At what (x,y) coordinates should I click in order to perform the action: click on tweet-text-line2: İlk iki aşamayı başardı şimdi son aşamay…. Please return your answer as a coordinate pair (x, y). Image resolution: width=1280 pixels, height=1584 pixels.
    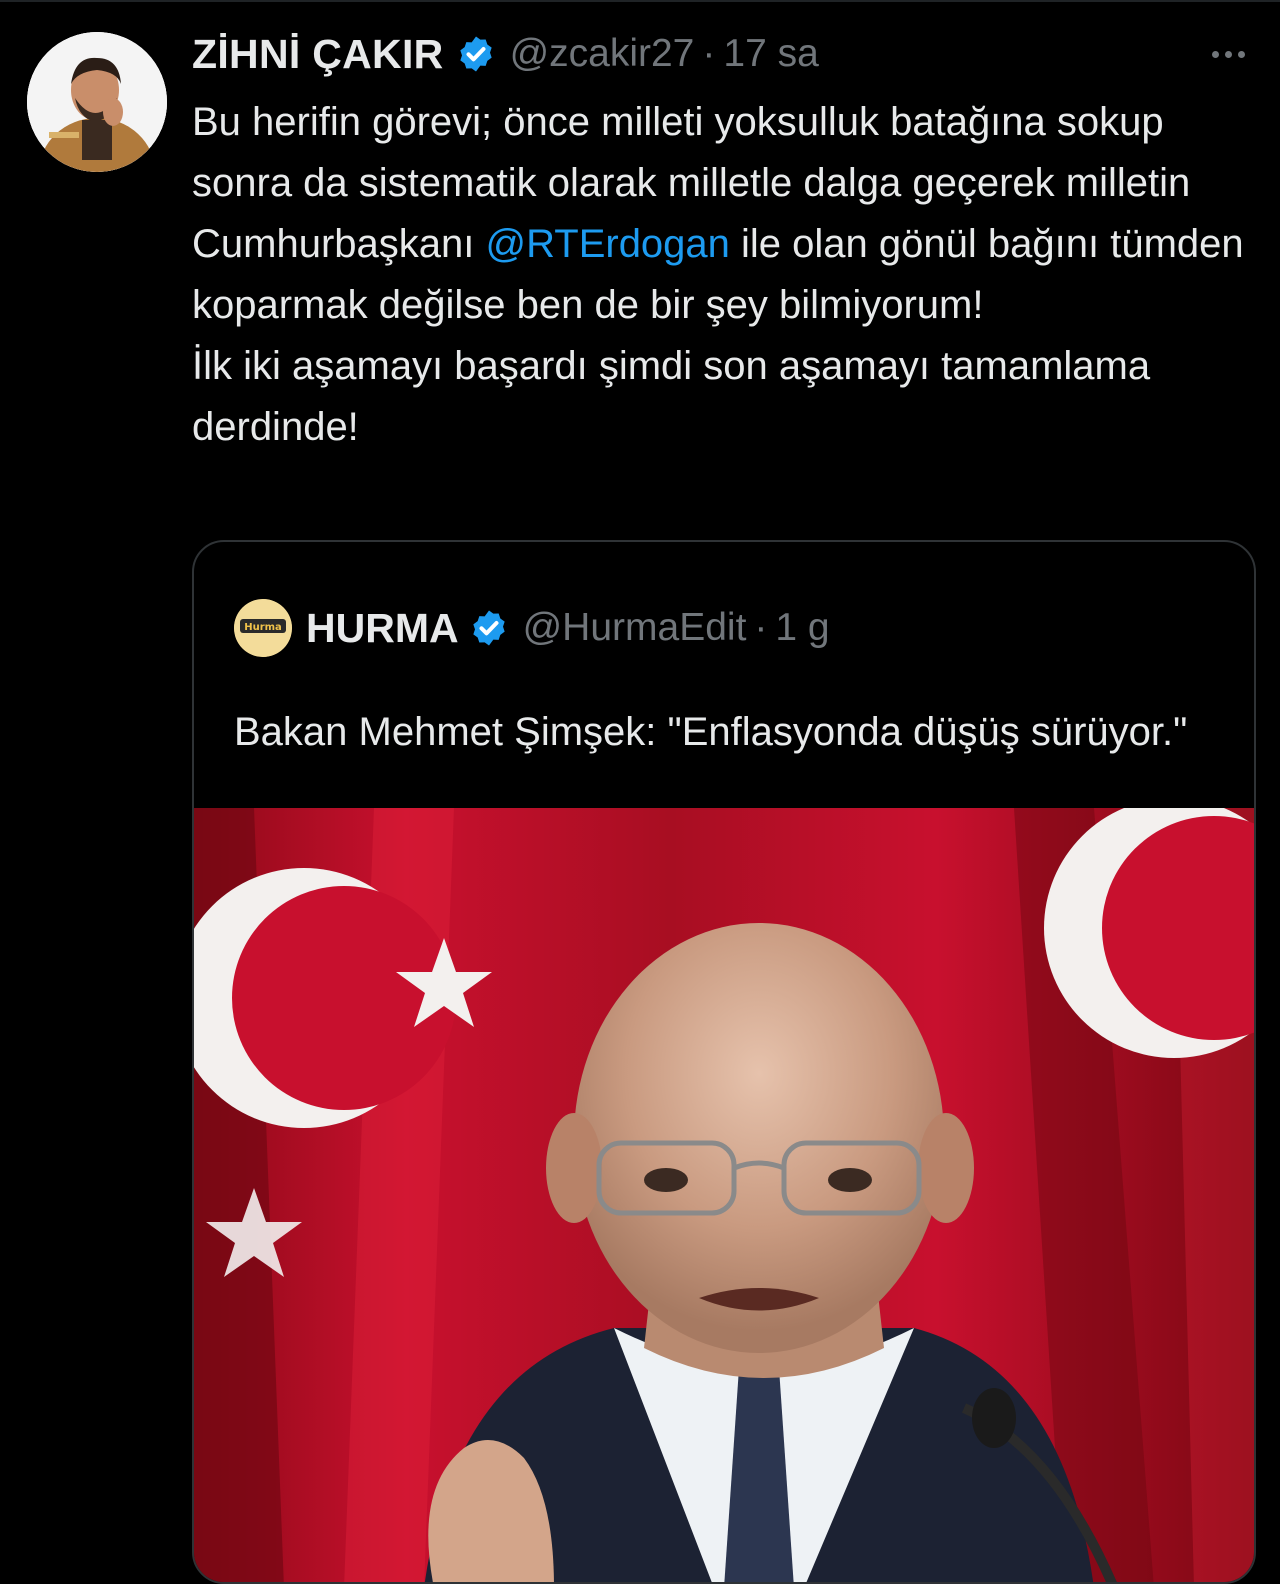
    Looking at the image, I should click on (671, 396).